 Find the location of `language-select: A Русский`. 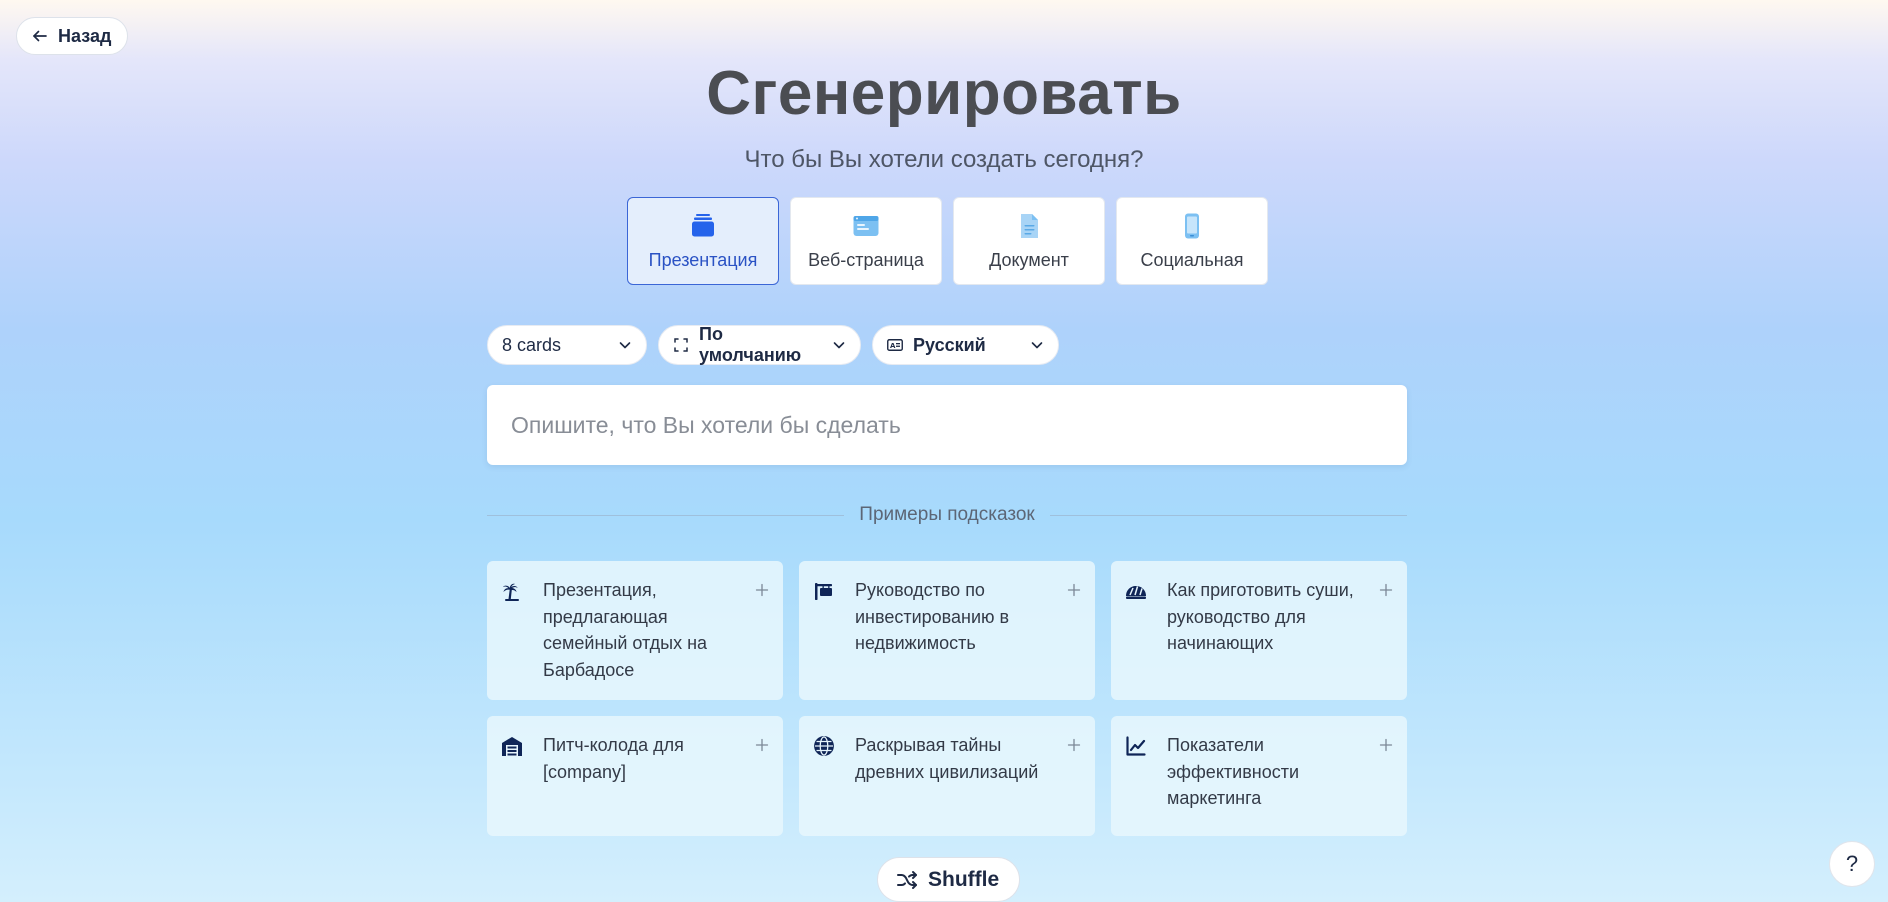

language-select: A Русский is located at coordinates (965, 345).